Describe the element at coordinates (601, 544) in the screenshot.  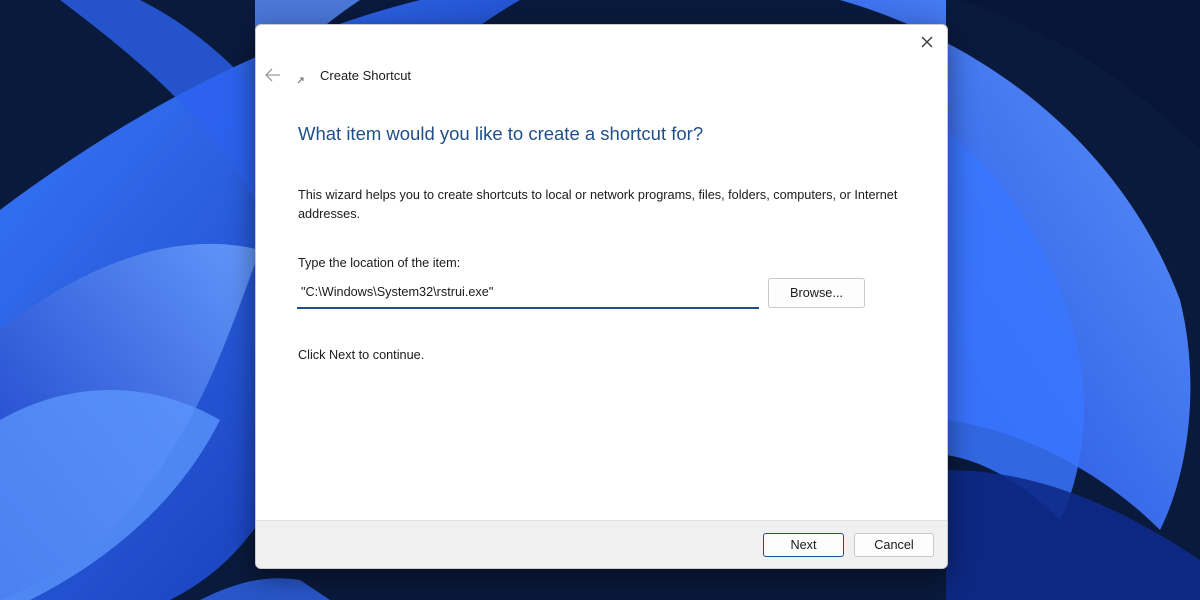
I see `dialog-footer: Next Cancel` at that location.